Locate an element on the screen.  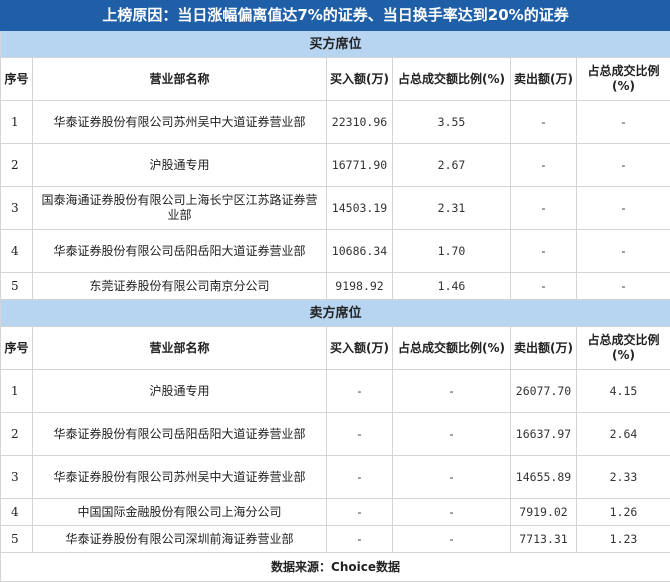
sell-amount: 7919.02 is located at coordinates (544, 512).